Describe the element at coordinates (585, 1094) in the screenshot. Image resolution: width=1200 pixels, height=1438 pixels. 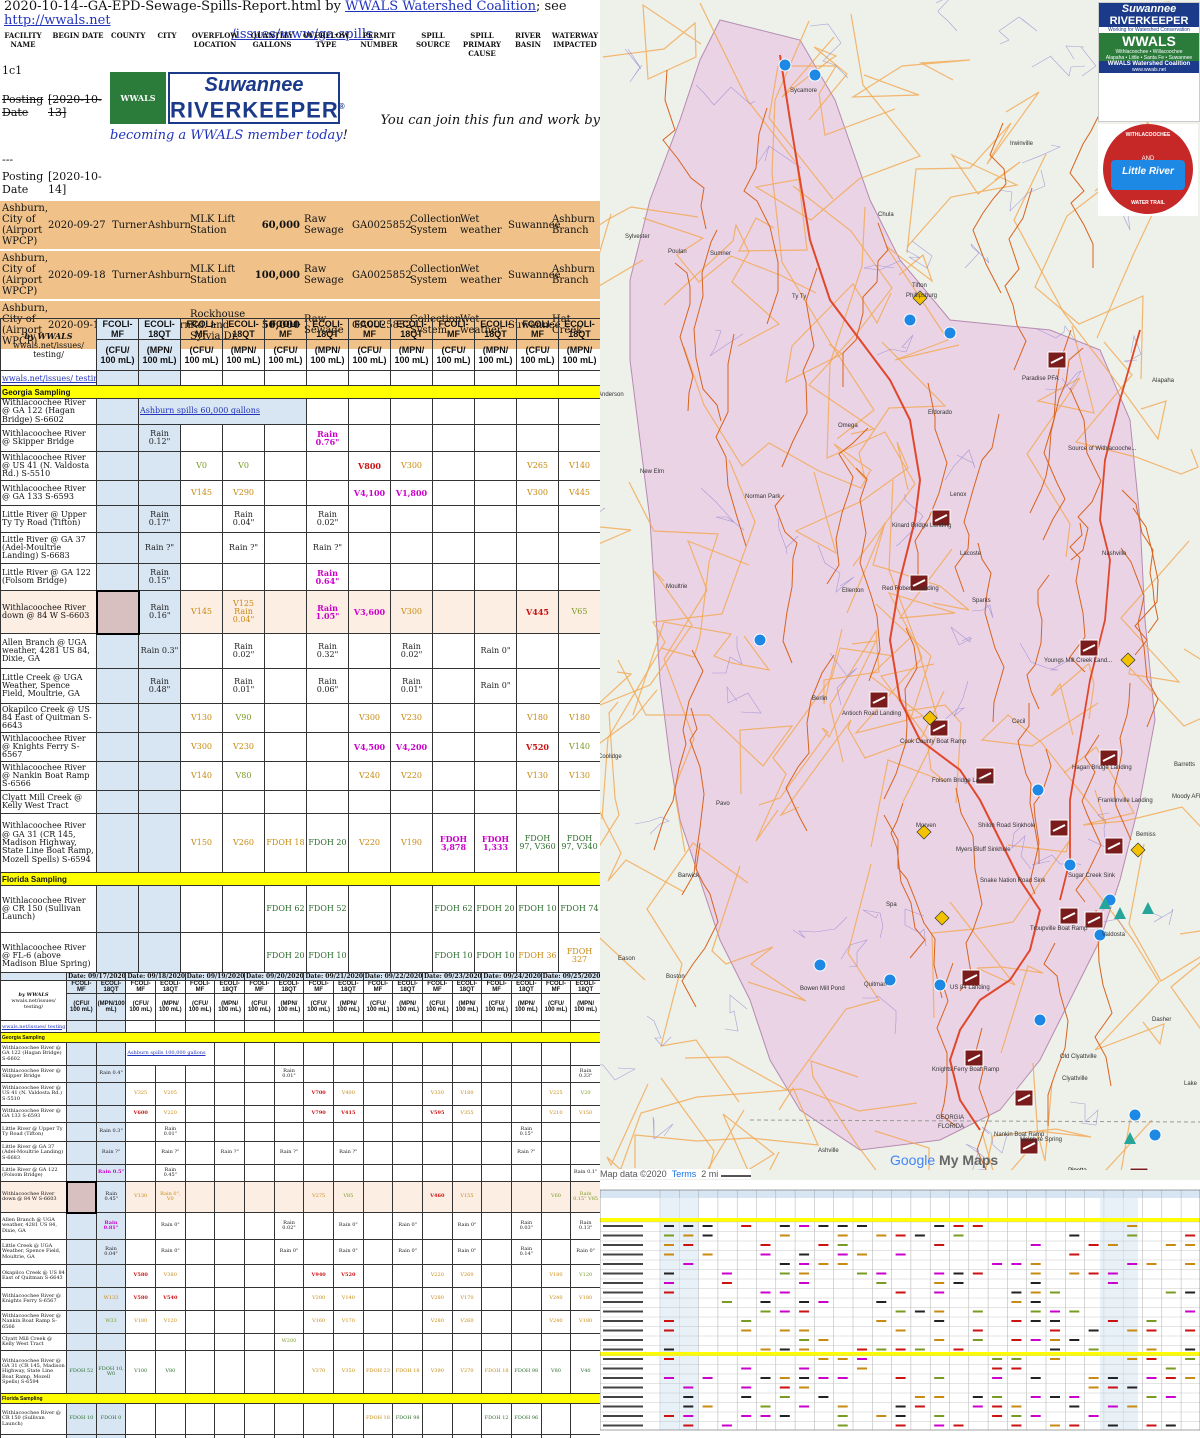
I see `result-cell: V20` at that location.